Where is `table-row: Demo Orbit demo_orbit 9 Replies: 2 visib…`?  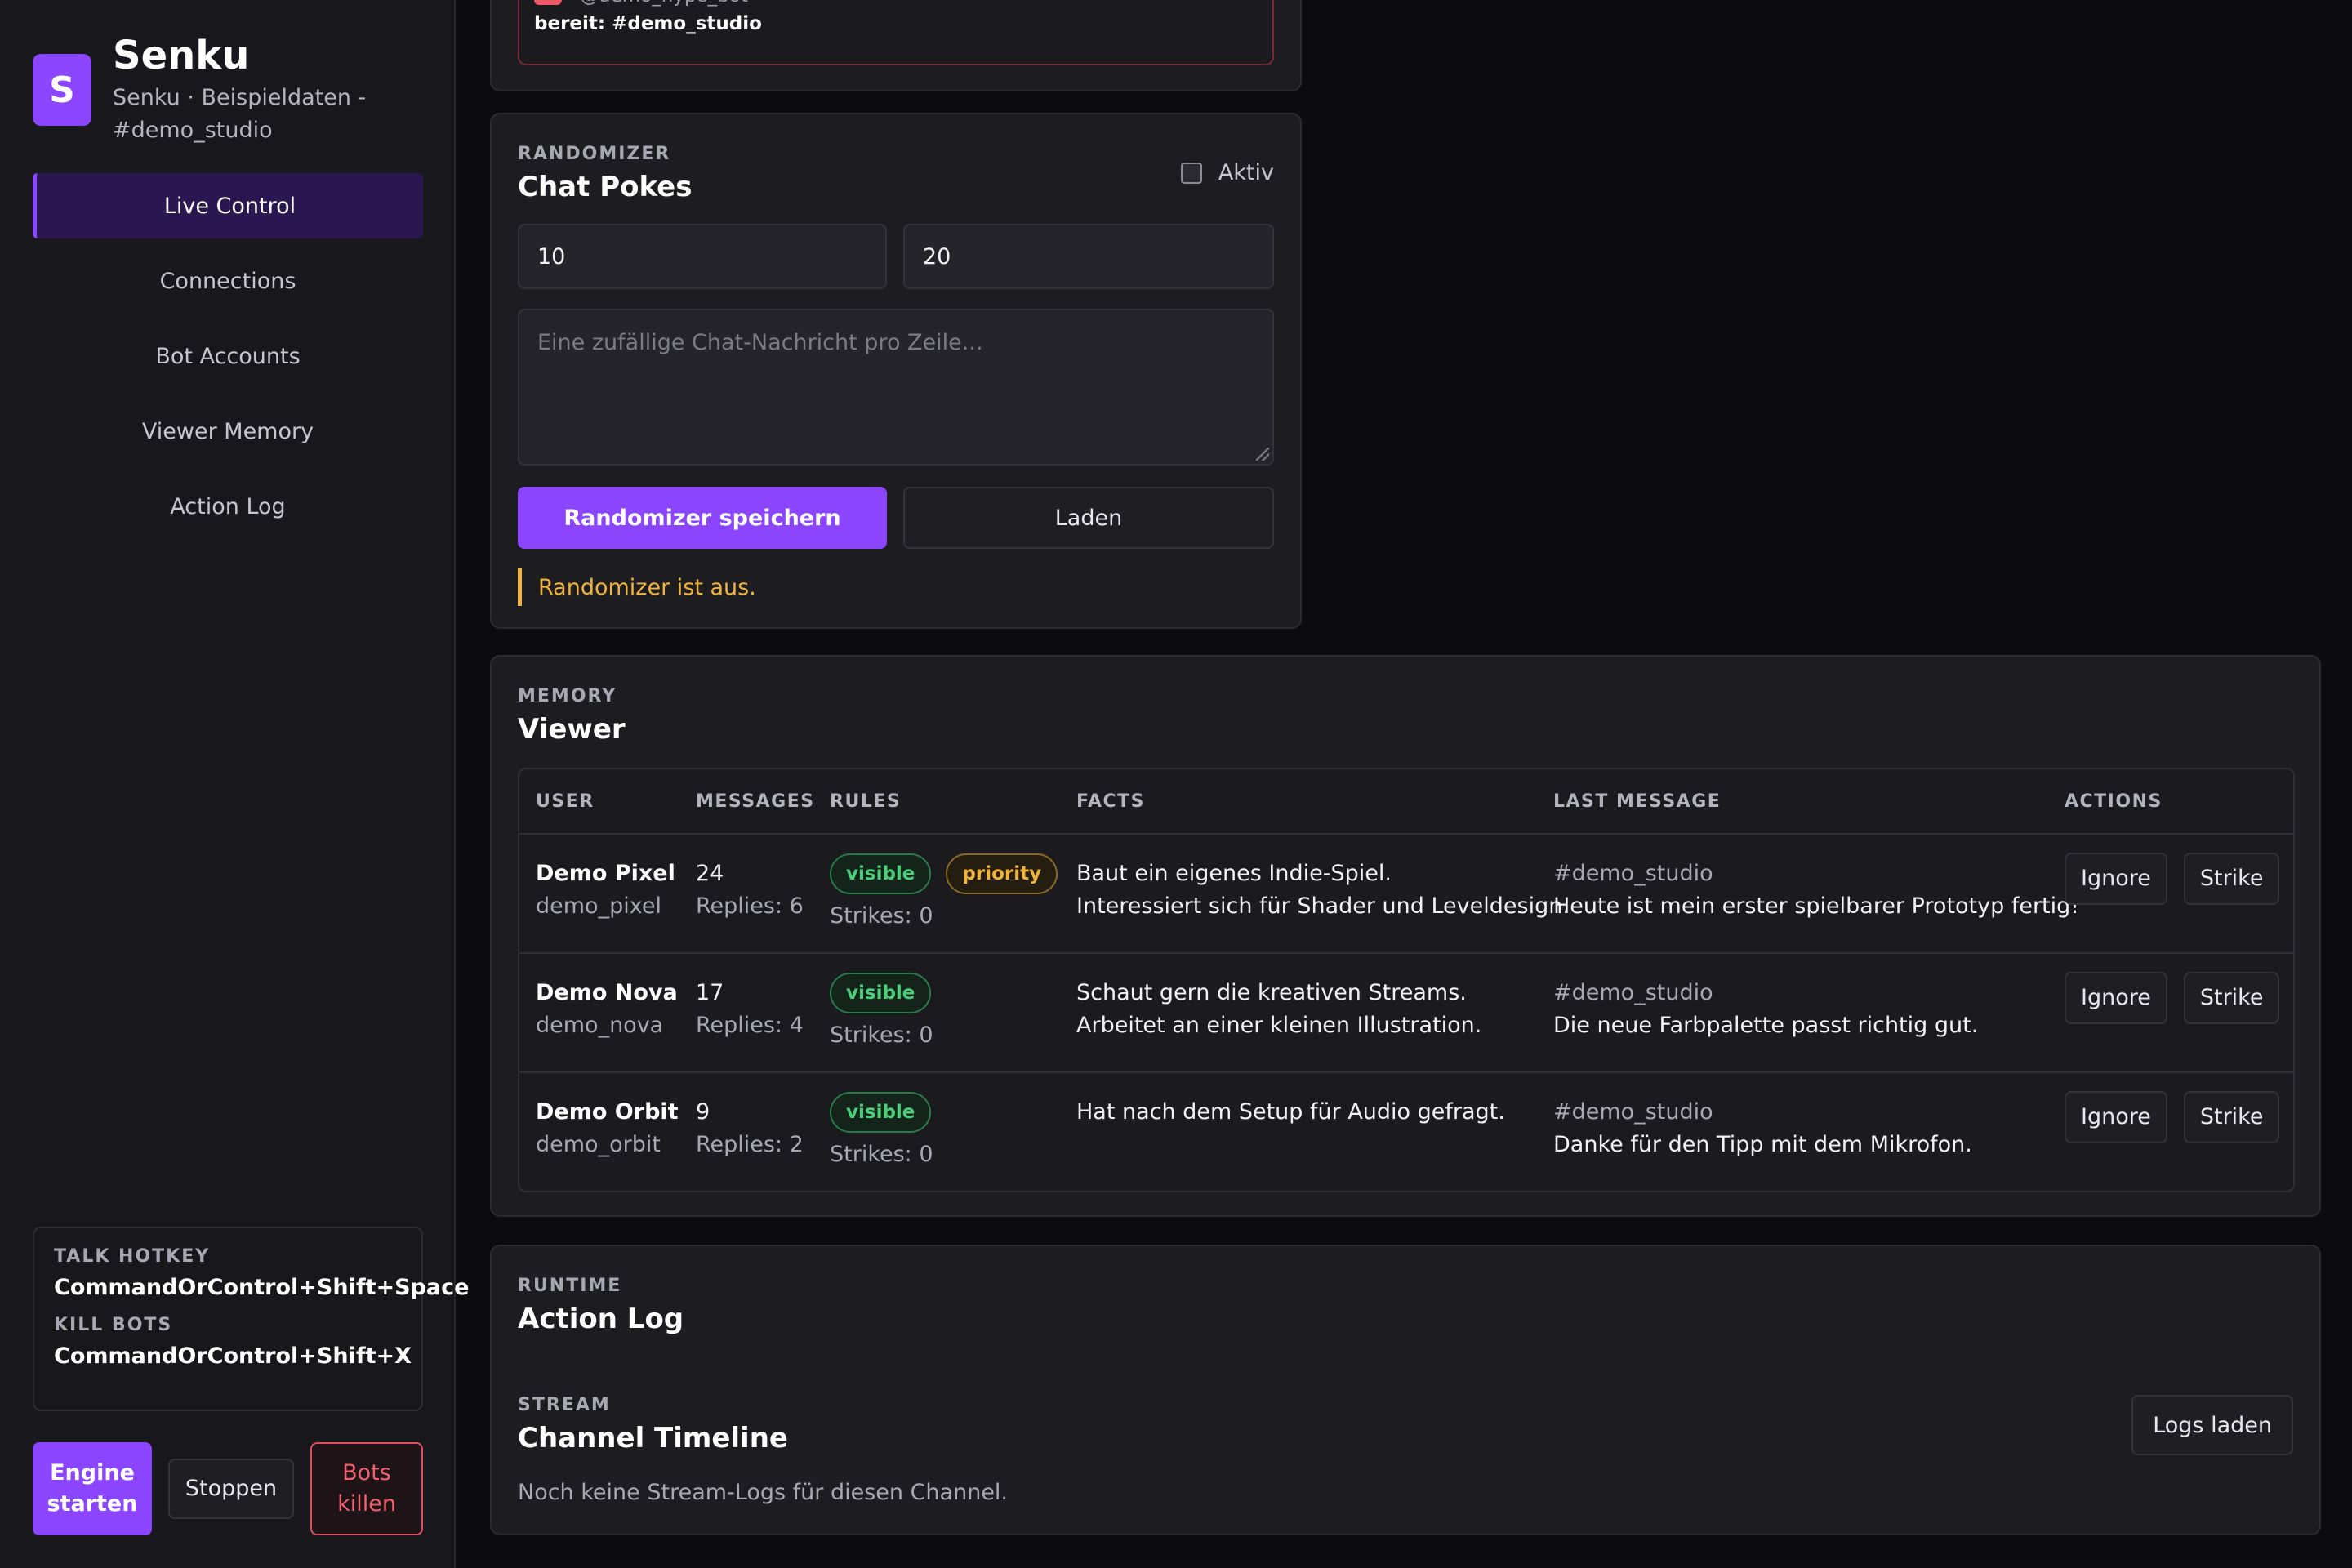 table-row: Demo Orbit demo_orbit 9 Replies: 2 visib… is located at coordinates (1406, 1132).